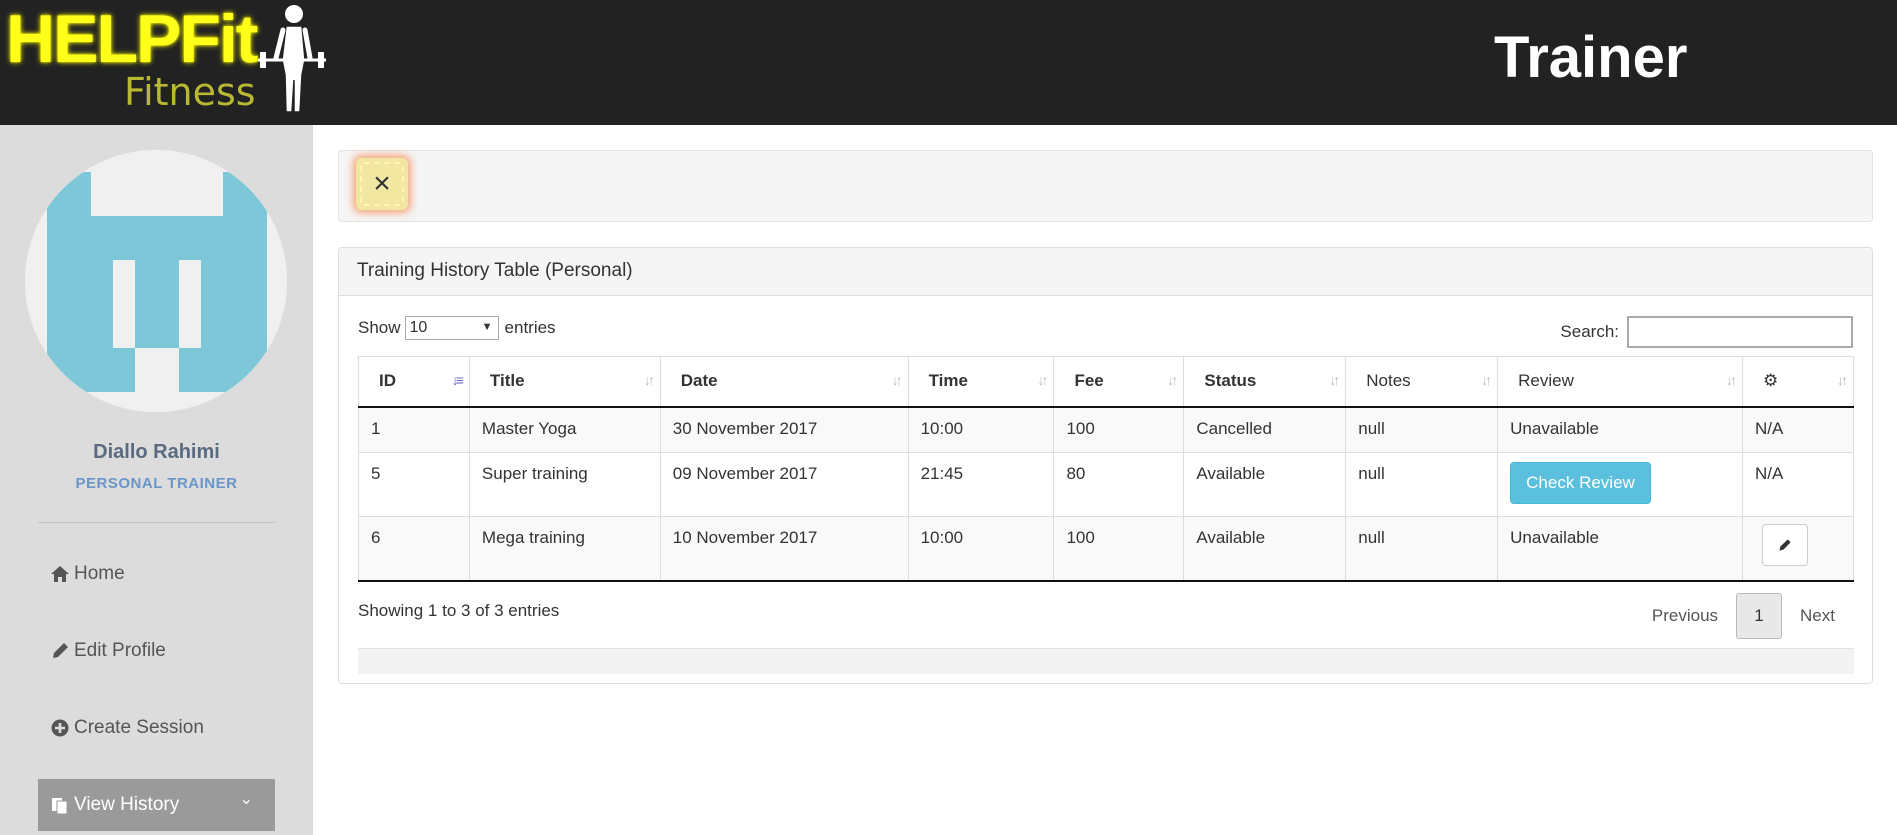 The width and height of the screenshot is (1897, 835). Describe the element at coordinates (459, 610) in the screenshot. I see `table-info: Showing 1 to 3 of 3 entries` at that location.